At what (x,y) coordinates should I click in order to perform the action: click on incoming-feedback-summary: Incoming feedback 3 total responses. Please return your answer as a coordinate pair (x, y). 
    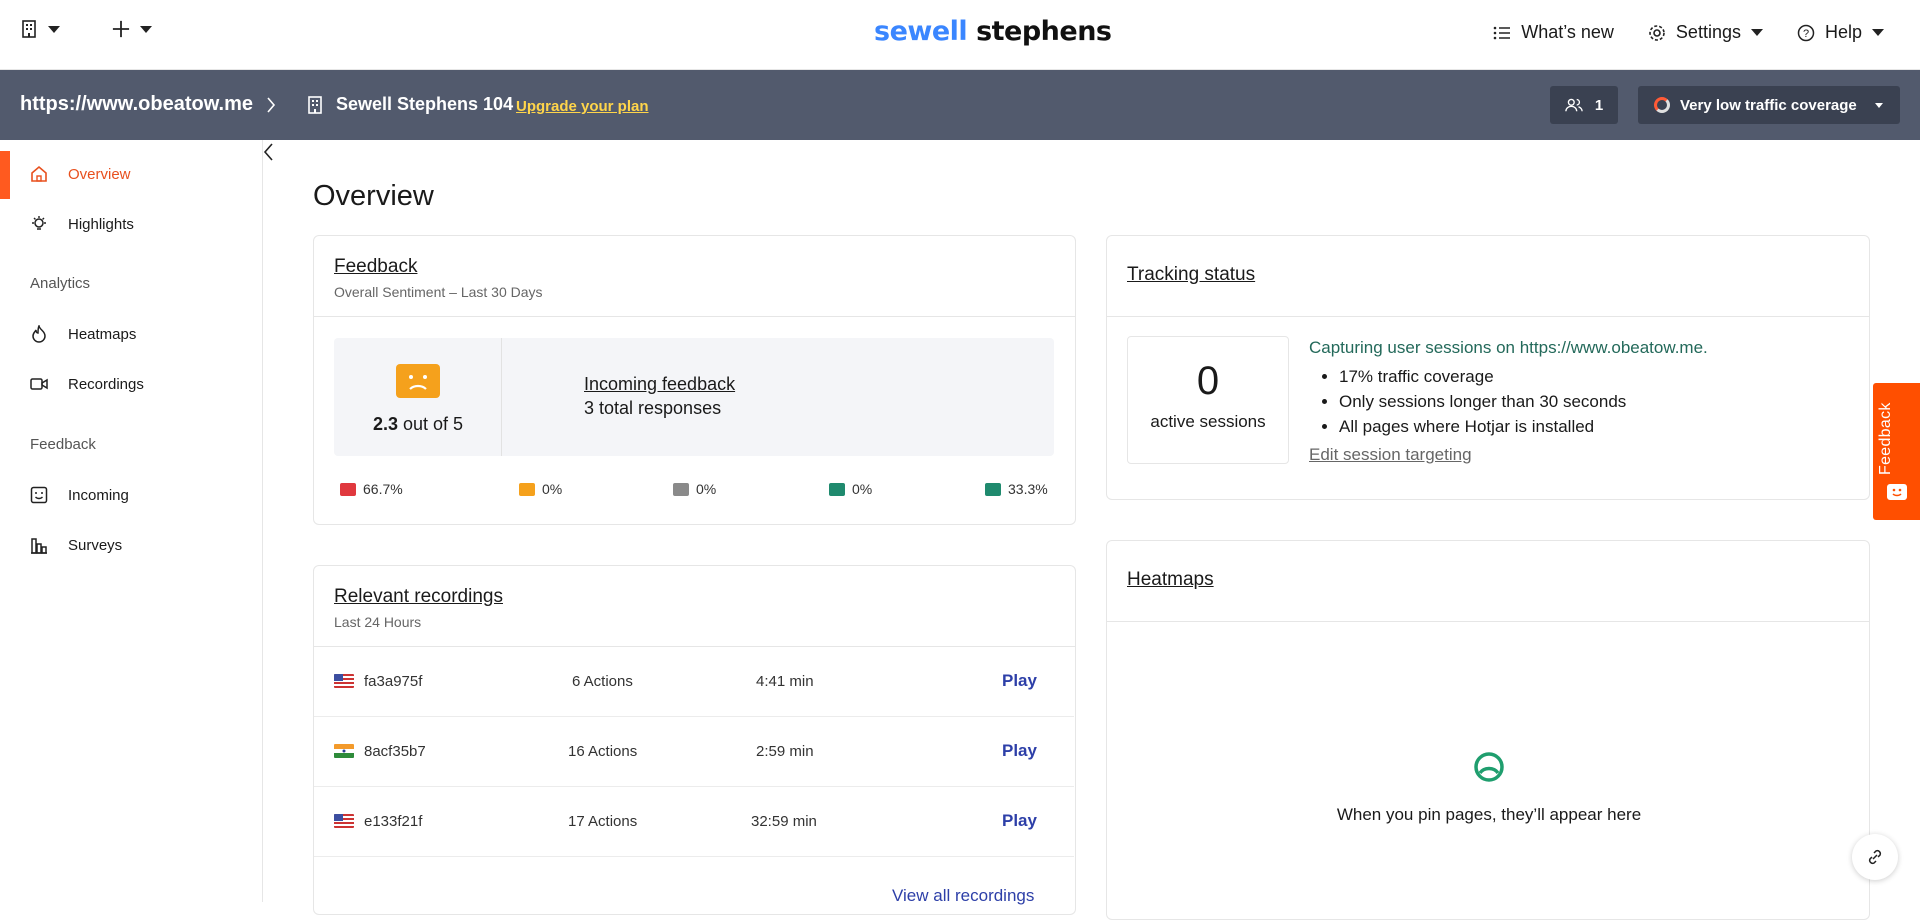
    Looking at the image, I should click on (659, 396).